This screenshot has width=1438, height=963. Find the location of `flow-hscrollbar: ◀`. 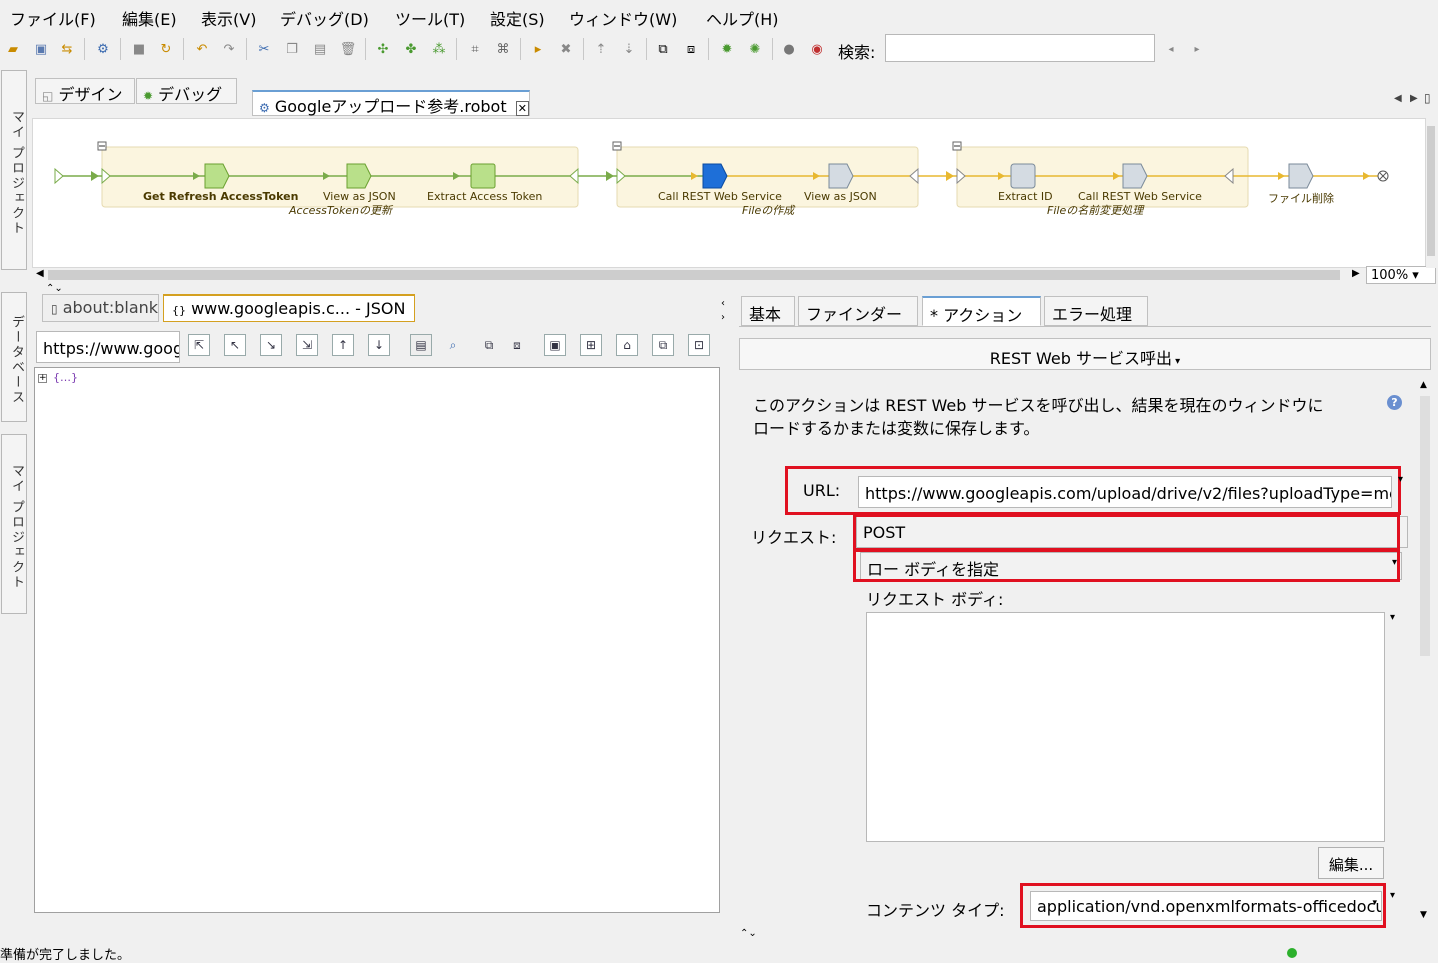

flow-hscrollbar: ◀ is located at coordinates (697, 275).